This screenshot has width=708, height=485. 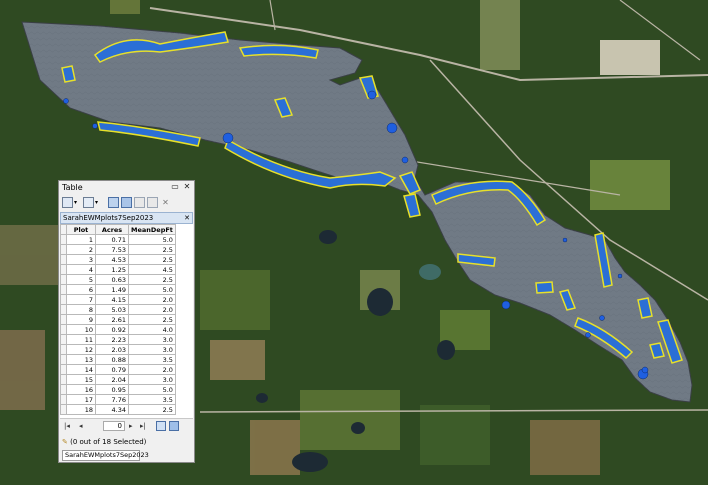 What do you see at coordinates (112, 319) in the screenshot?
I see `cell-acres: 2.61` at bounding box center [112, 319].